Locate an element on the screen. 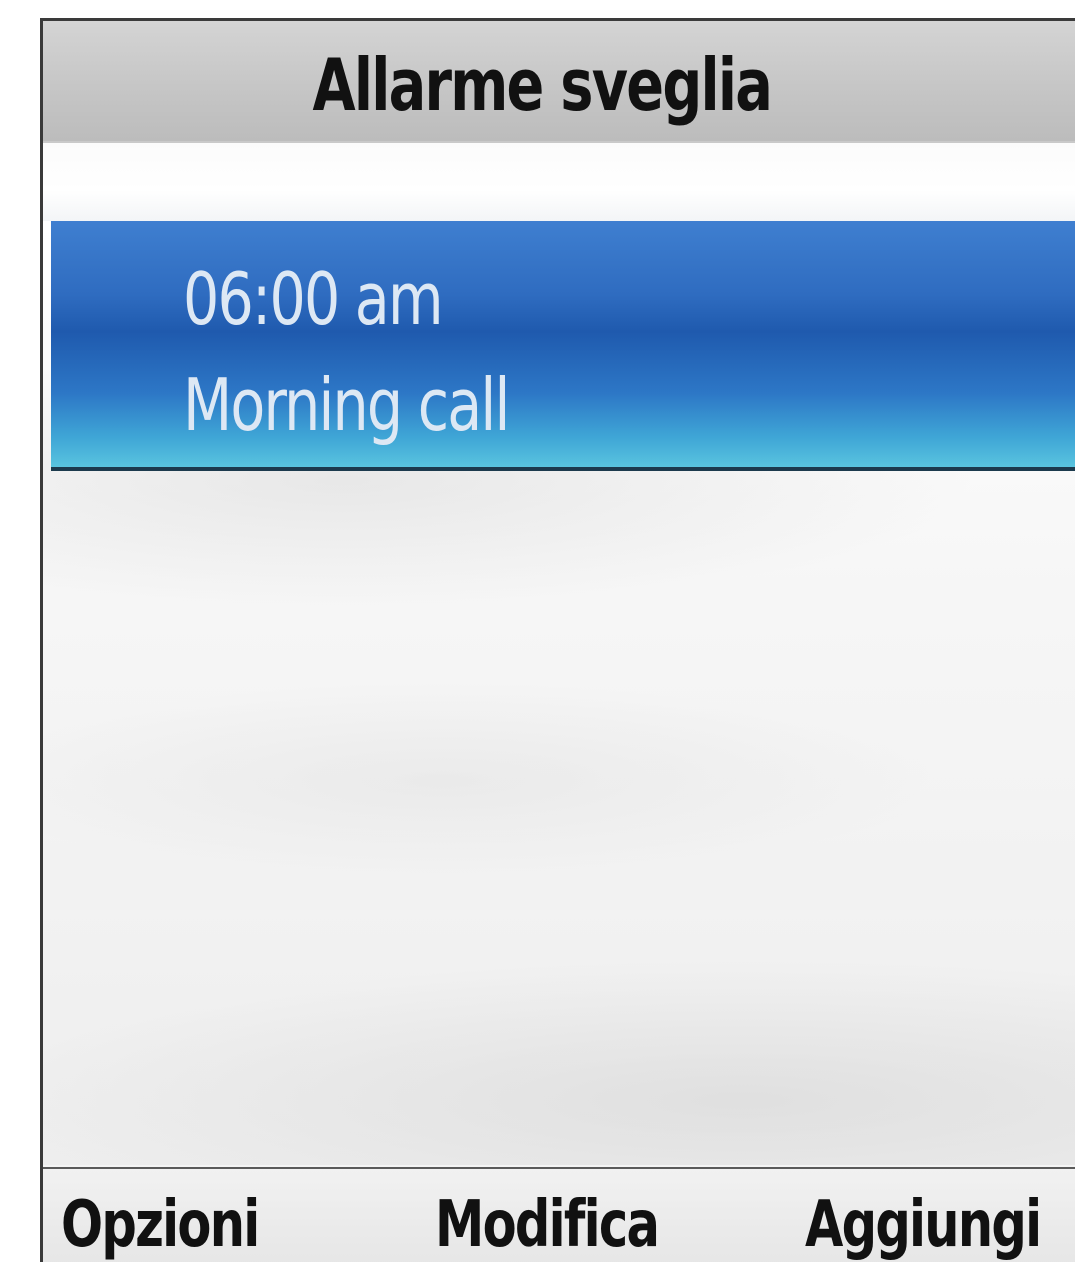 This screenshot has height=1262, width=1075. options-softkey: Opzioni is located at coordinates (160, 1225).